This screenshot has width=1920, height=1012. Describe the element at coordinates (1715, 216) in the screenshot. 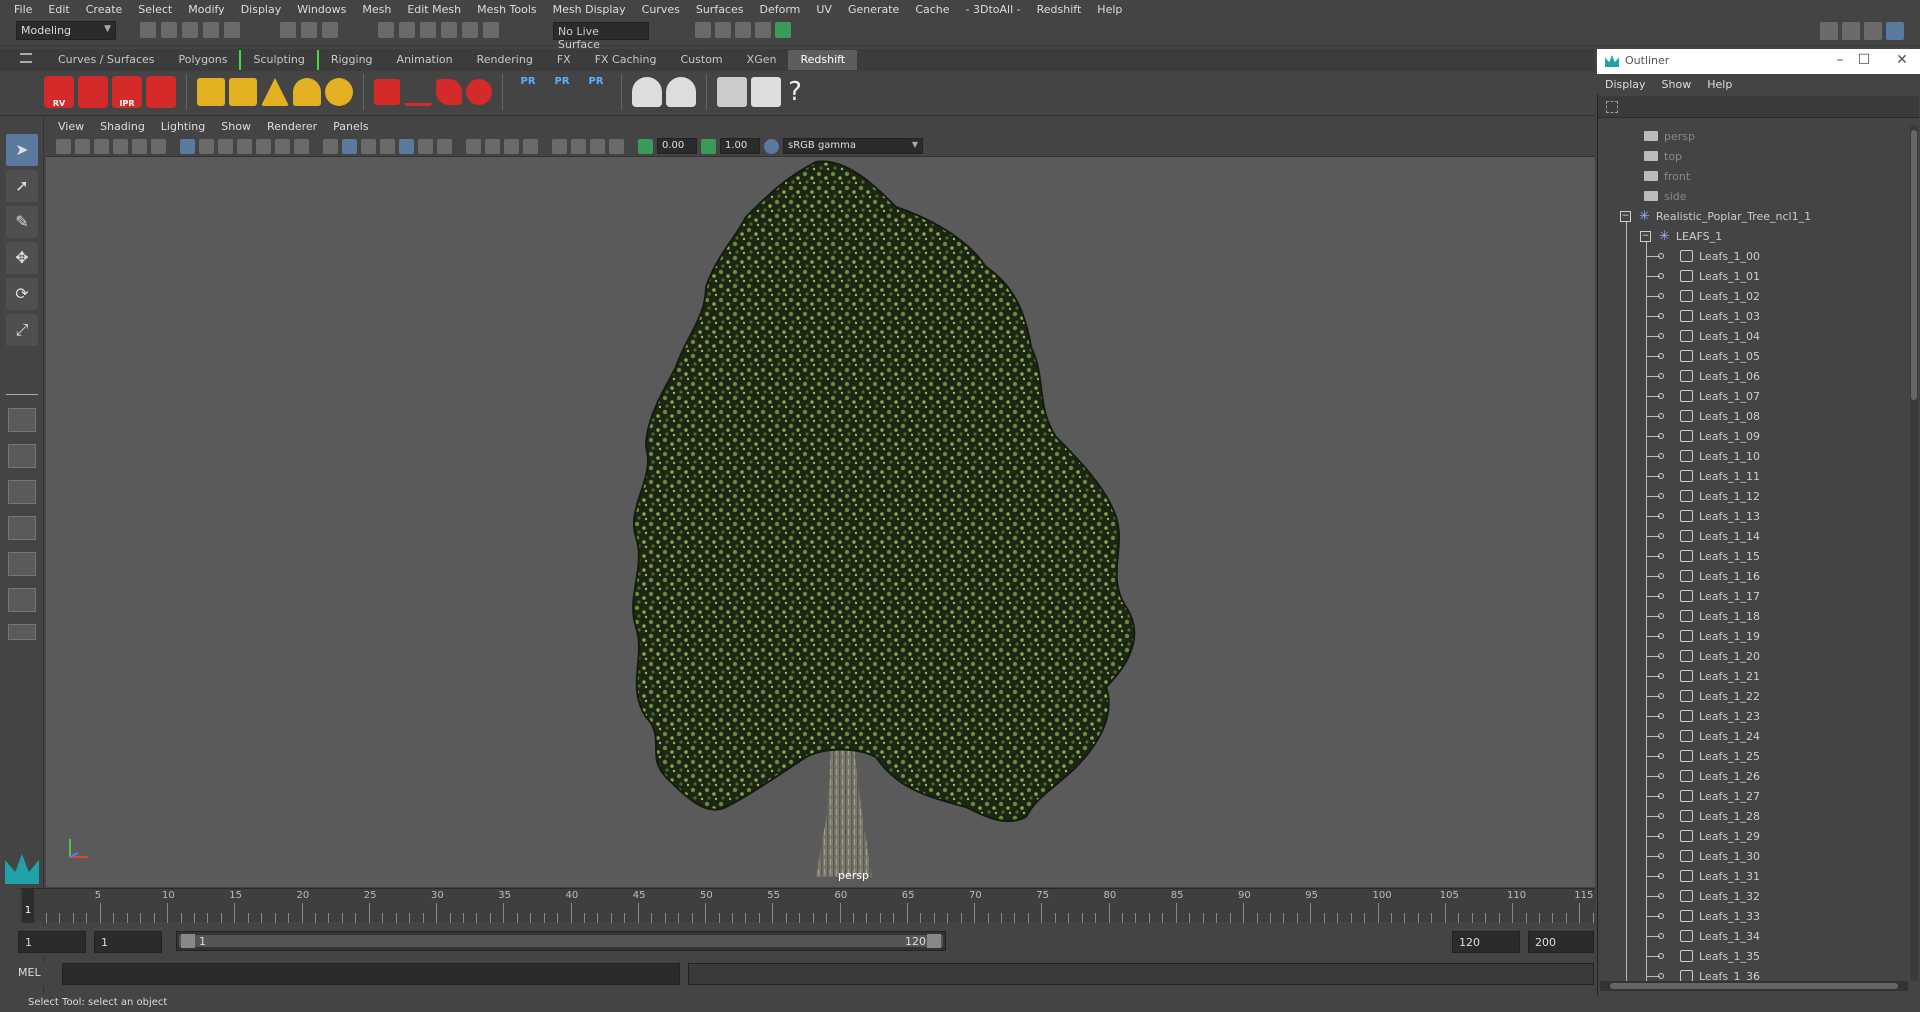

I see `outliner-root-group: − ✳ Realistic_Poplar_Tree_ncl1_1` at that location.